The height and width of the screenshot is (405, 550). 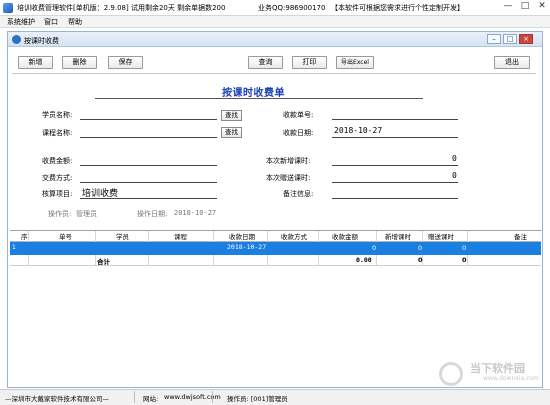 What do you see at coordinates (265, 62) in the screenshot?
I see `query-button: 查询` at bounding box center [265, 62].